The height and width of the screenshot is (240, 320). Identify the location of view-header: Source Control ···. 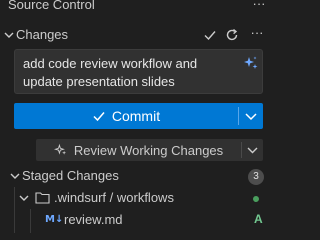
(138, 7).